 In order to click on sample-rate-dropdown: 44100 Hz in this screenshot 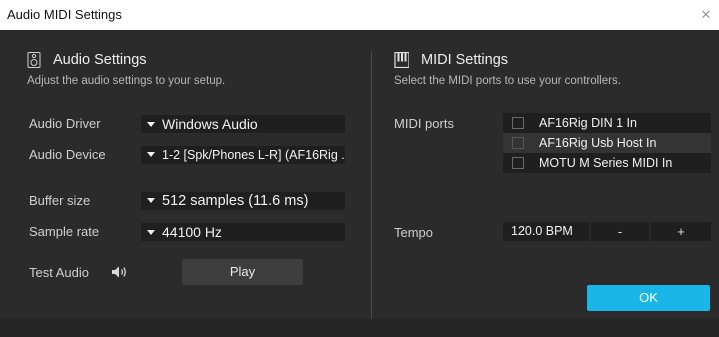, I will do `click(243, 232)`.